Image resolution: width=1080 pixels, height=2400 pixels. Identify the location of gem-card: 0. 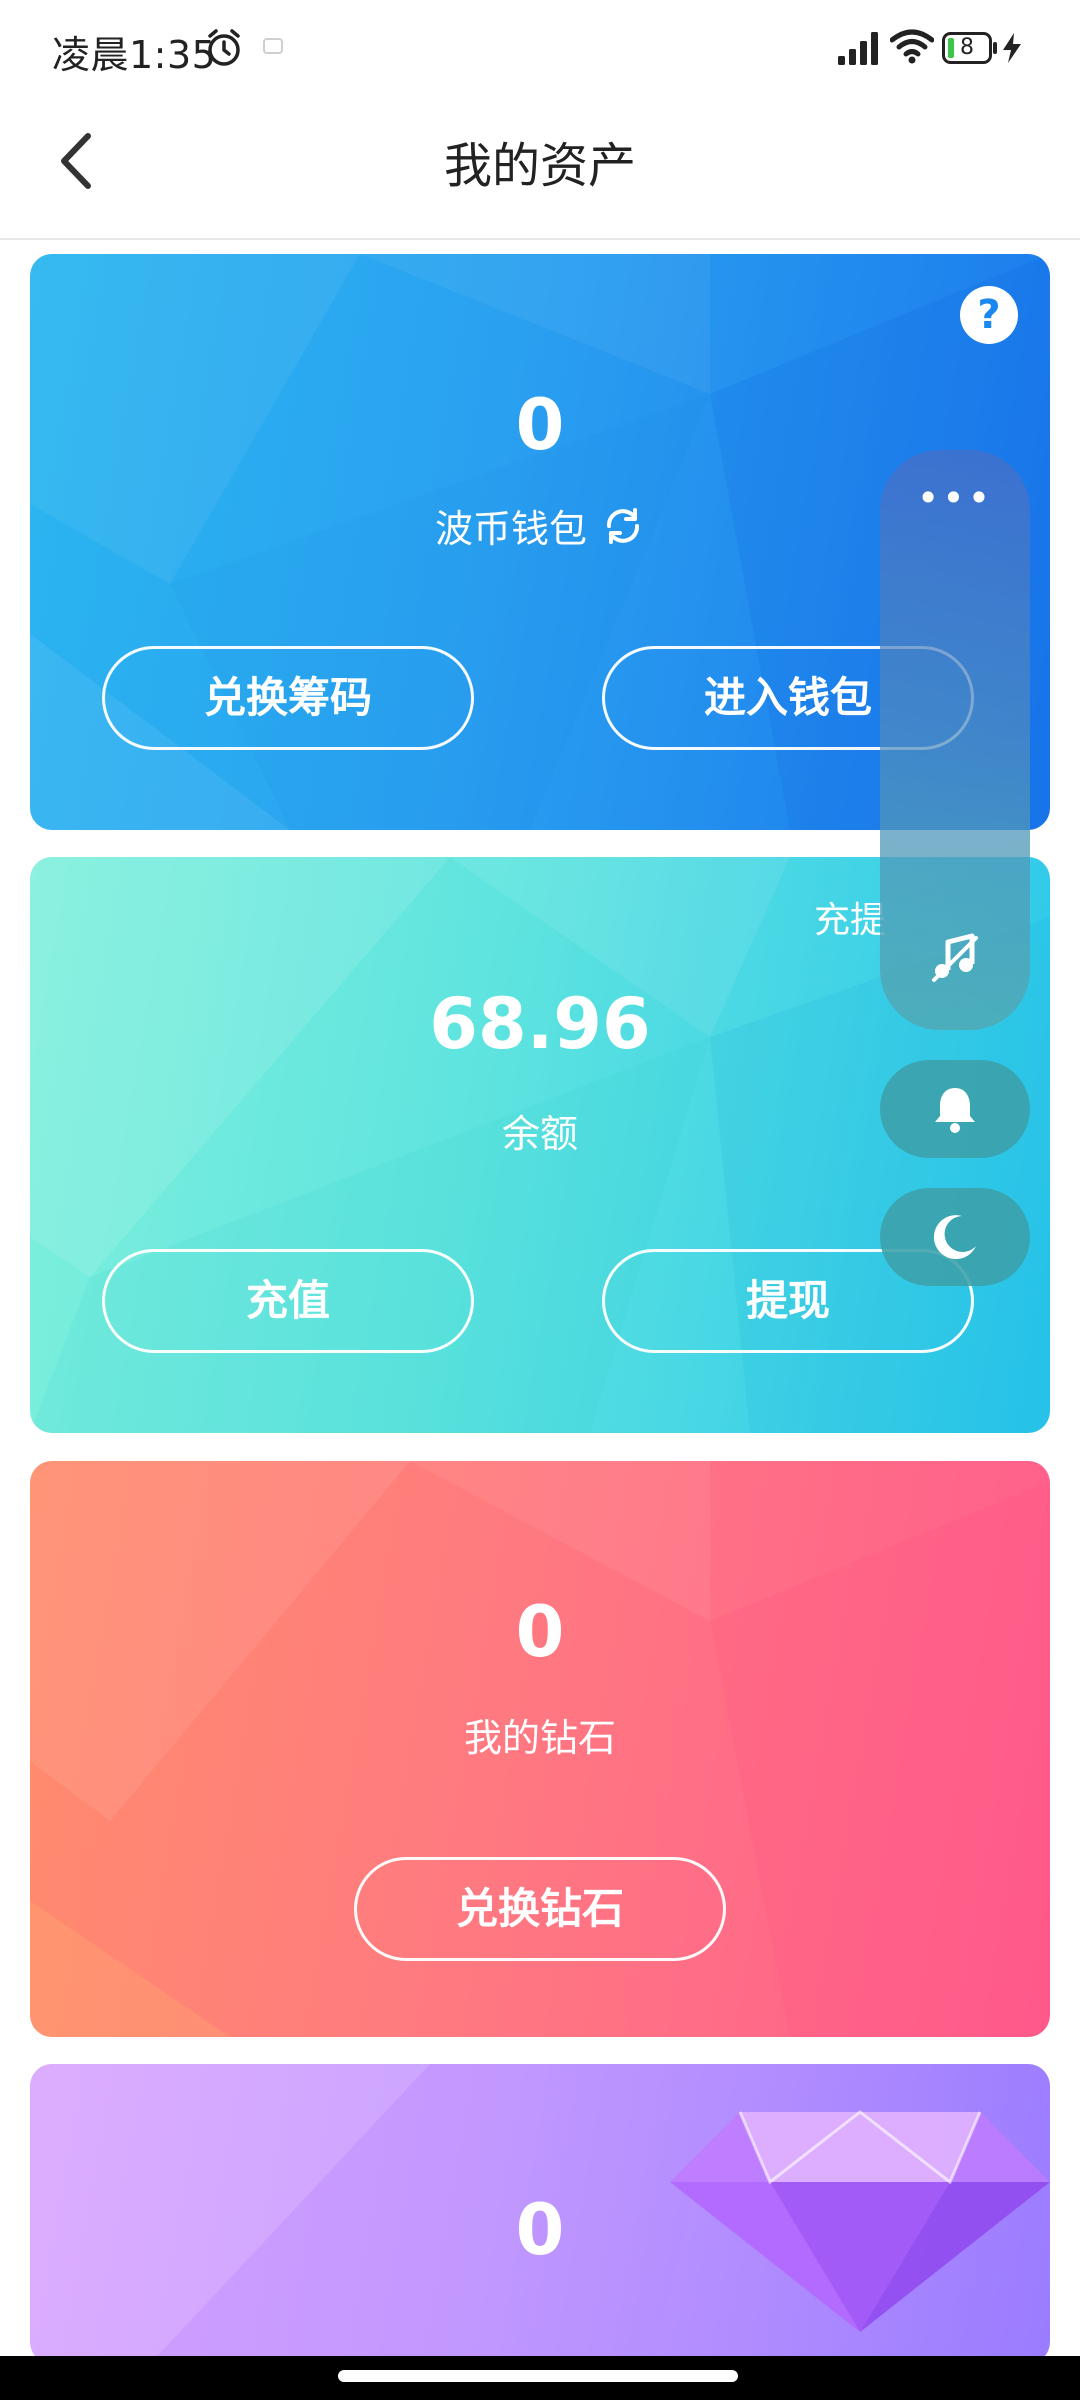
(540, 2214).